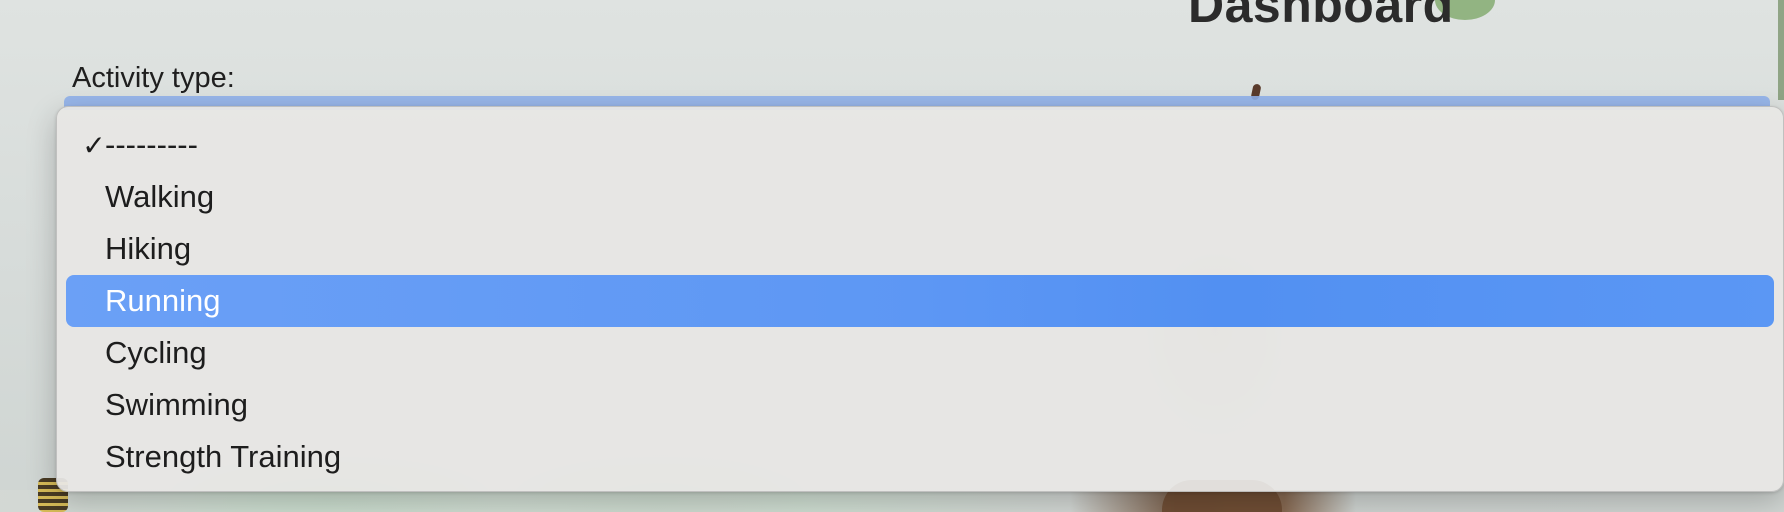  What do you see at coordinates (94, 145) in the screenshot?
I see `checkmark-icon: ✓` at bounding box center [94, 145].